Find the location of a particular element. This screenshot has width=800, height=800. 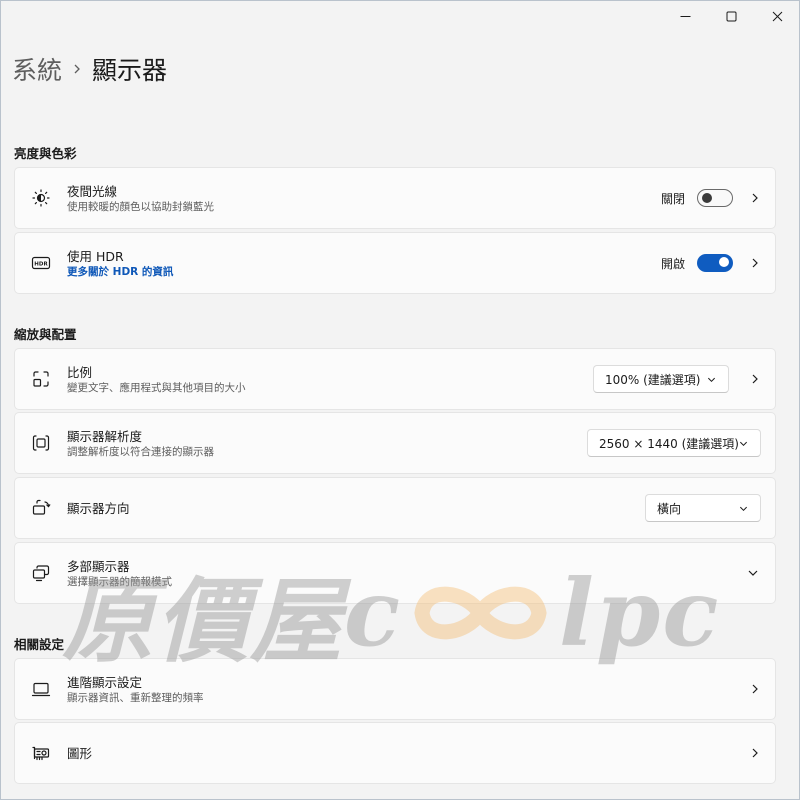

section-title-brightness: 亮度與色彩 is located at coordinates (45, 153).